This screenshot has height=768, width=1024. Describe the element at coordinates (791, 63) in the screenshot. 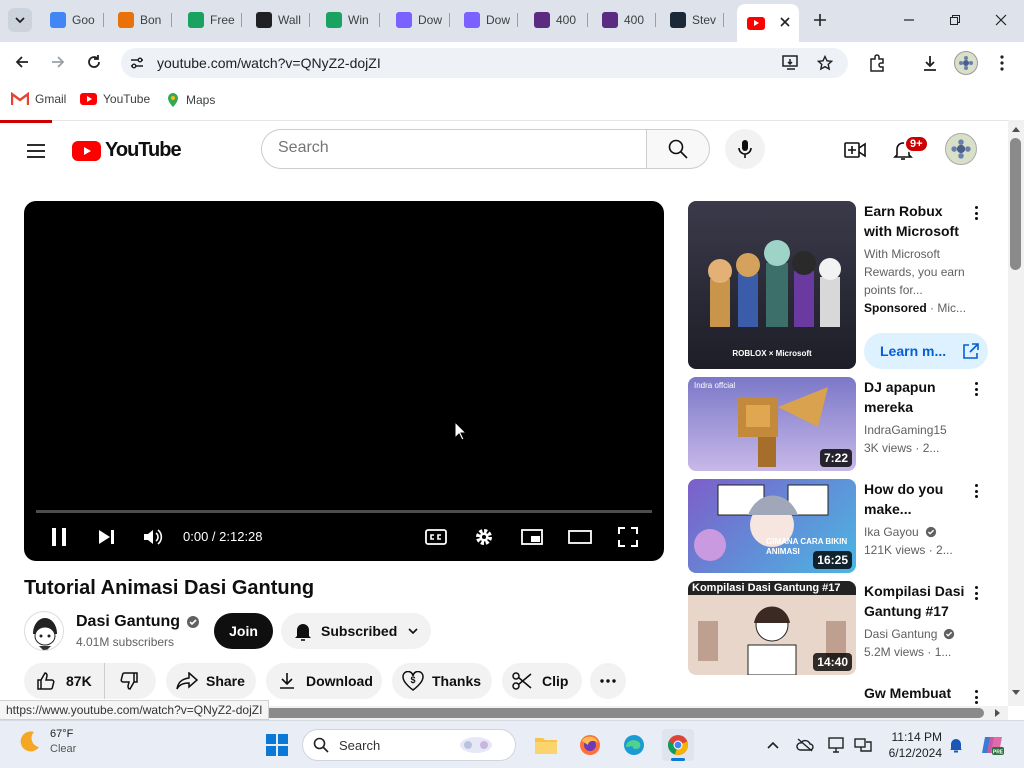

I see `install-app-icon` at that location.